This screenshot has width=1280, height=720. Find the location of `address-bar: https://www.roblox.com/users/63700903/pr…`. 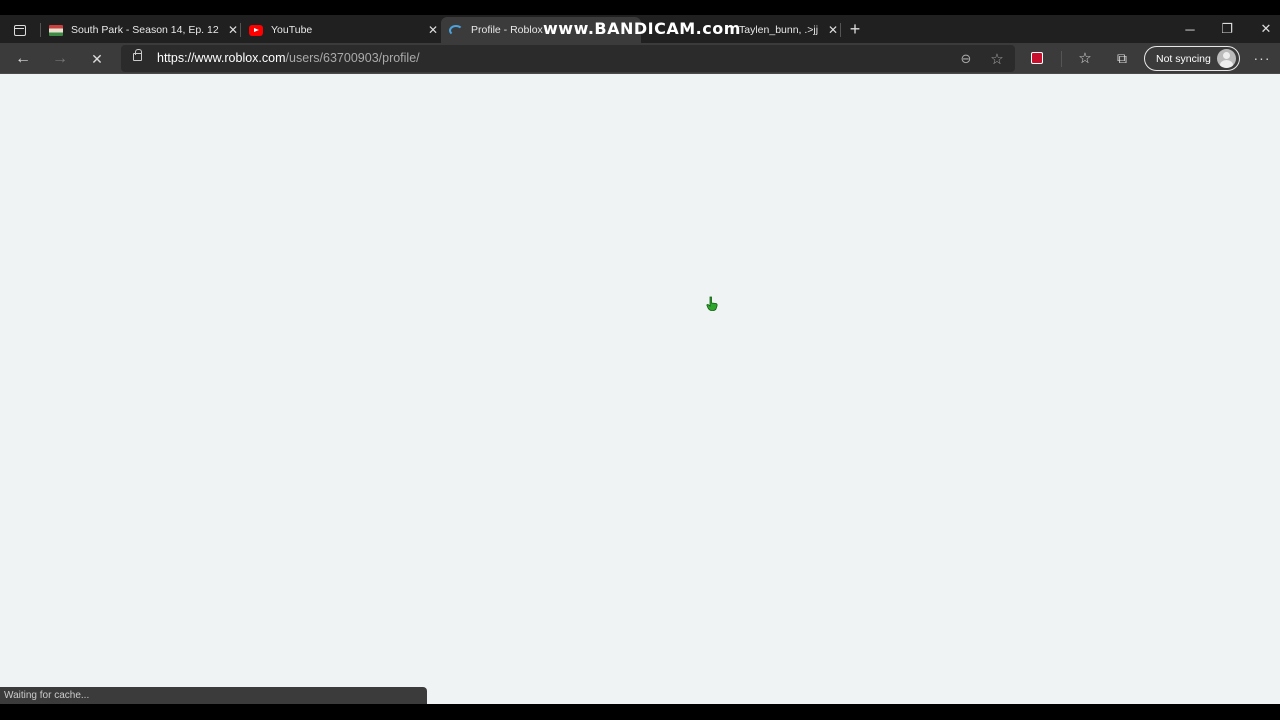

address-bar: https://www.roblox.com/users/63700903/pr… is located at coordinates (568, 58).